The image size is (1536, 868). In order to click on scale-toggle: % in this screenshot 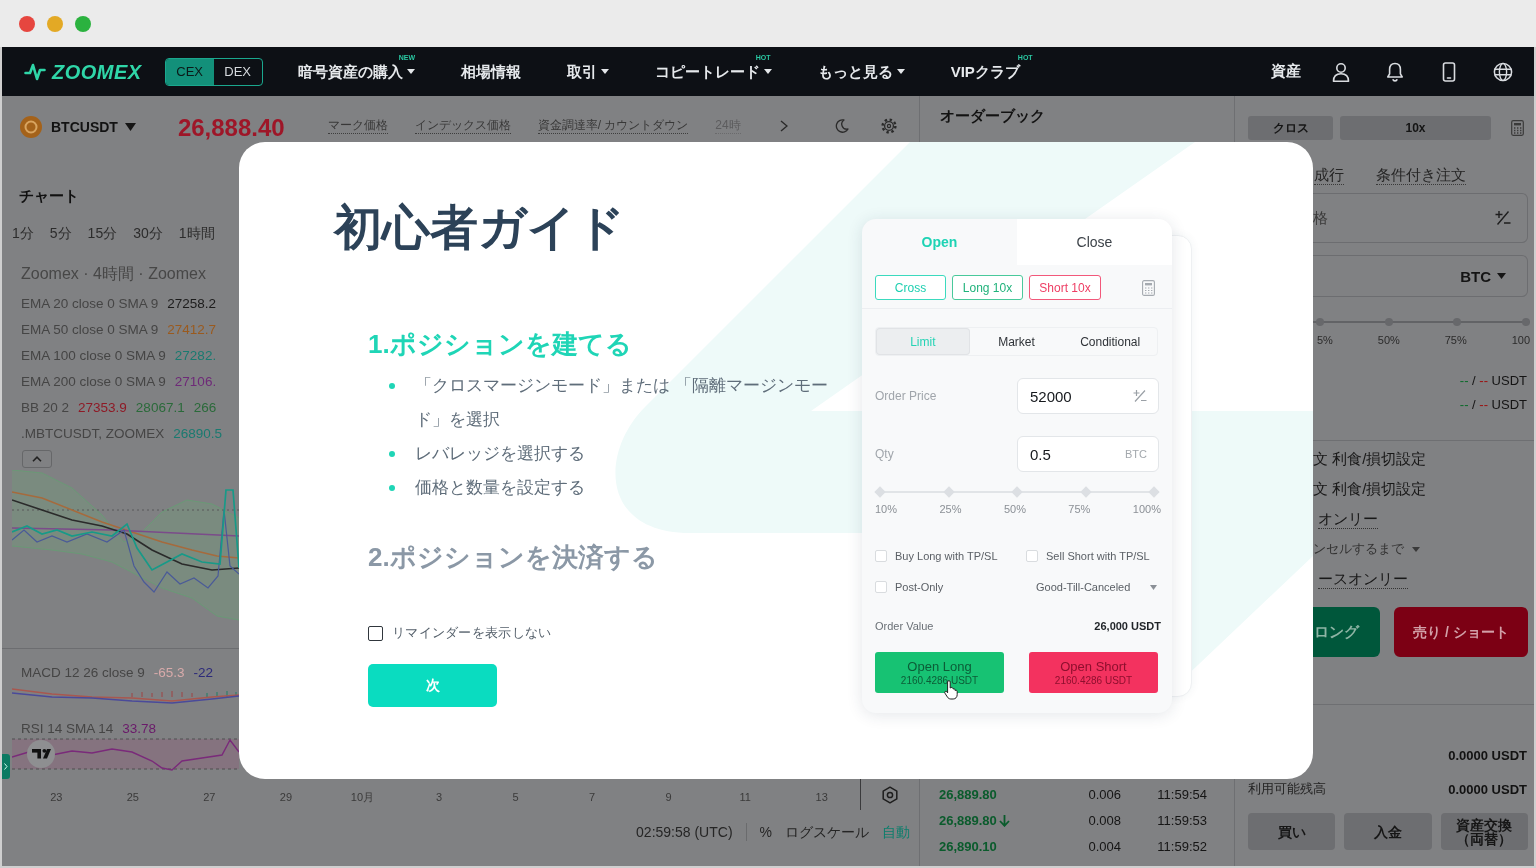, I will do `click(765, 832)`.